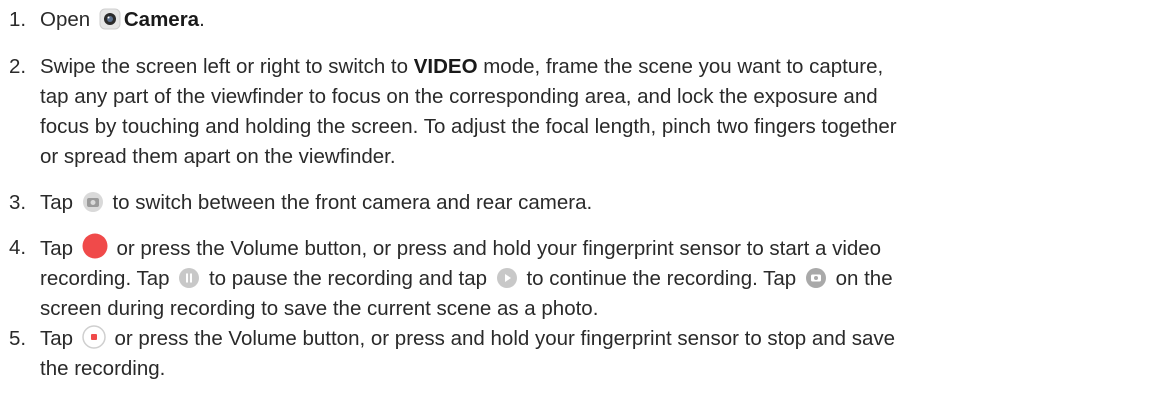  I want to click on video-mode-label: VIDEO, so click(445, 66).